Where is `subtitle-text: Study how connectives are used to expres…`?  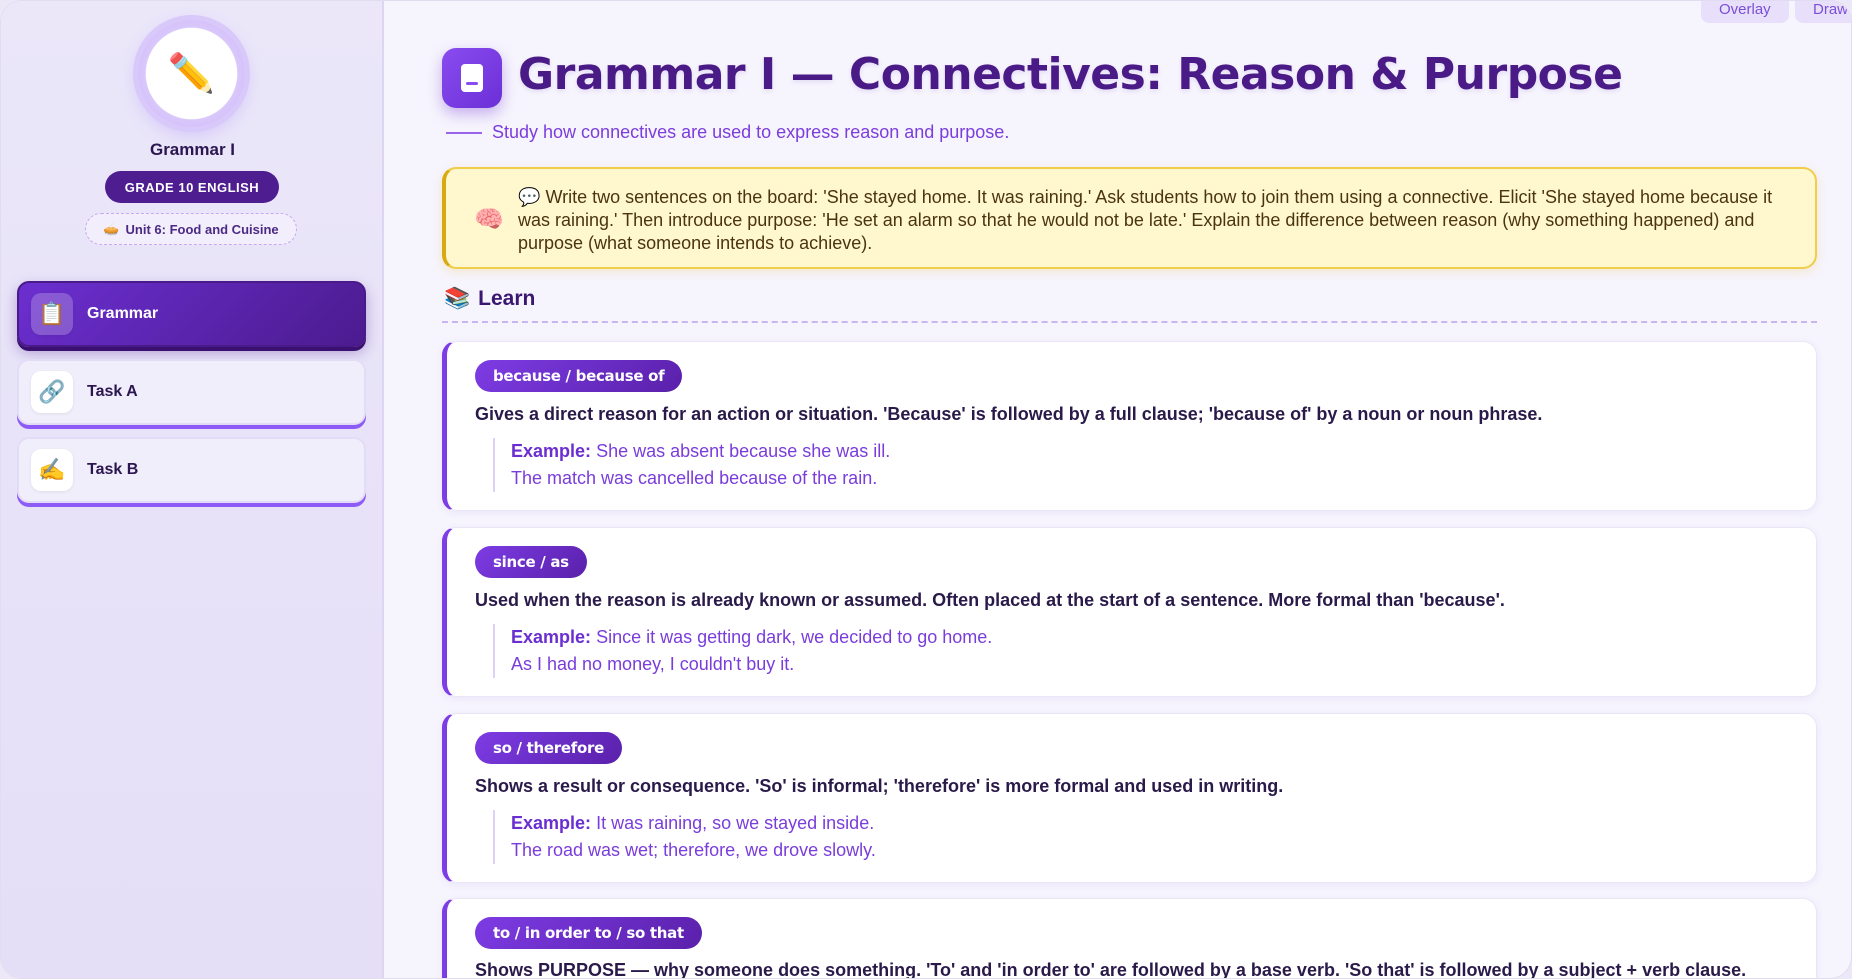
subtitle-text: Study how connectives are used to expres… is located at coordinates (751, 132).